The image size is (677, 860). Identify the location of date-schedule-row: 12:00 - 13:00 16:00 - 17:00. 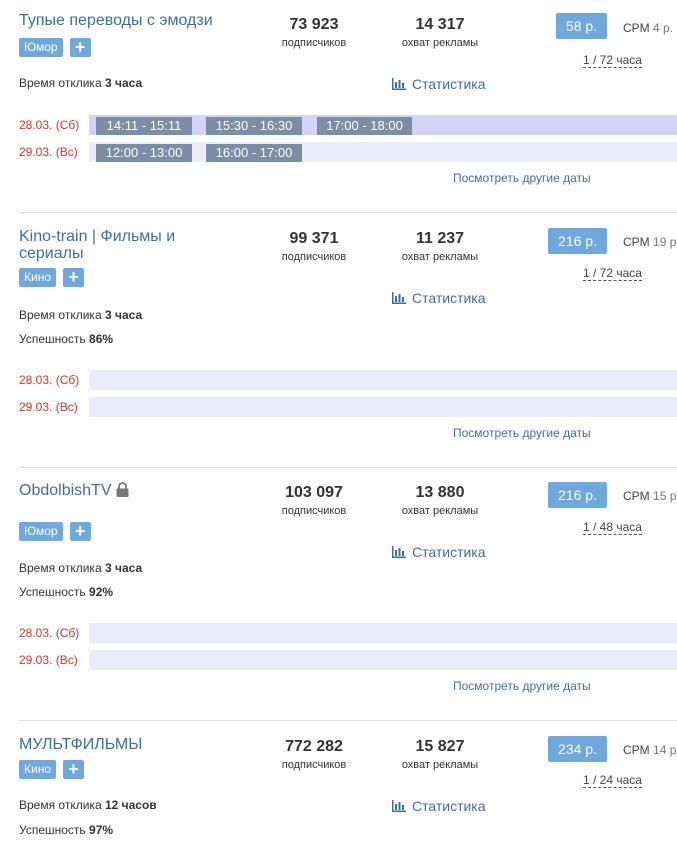
(383, 152).